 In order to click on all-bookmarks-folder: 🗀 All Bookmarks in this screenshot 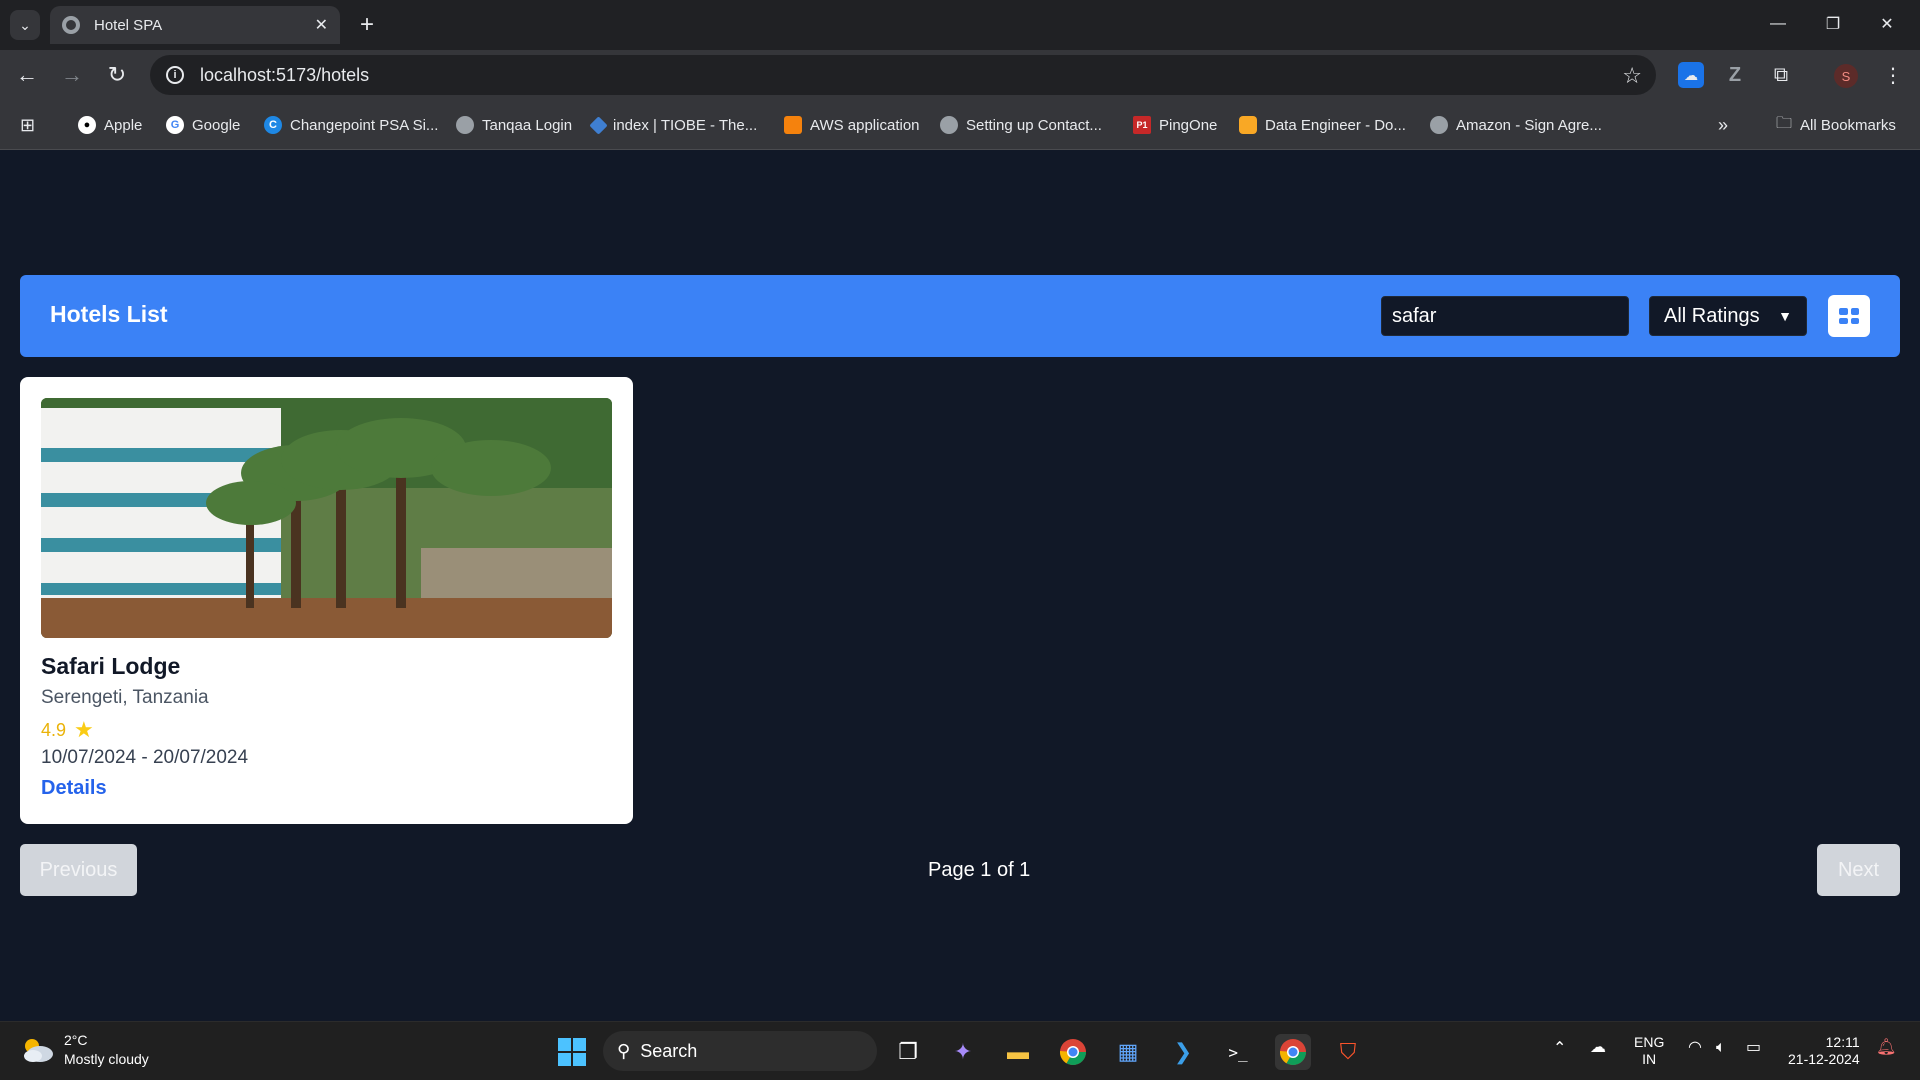, I will do `click(1836, 125)`.